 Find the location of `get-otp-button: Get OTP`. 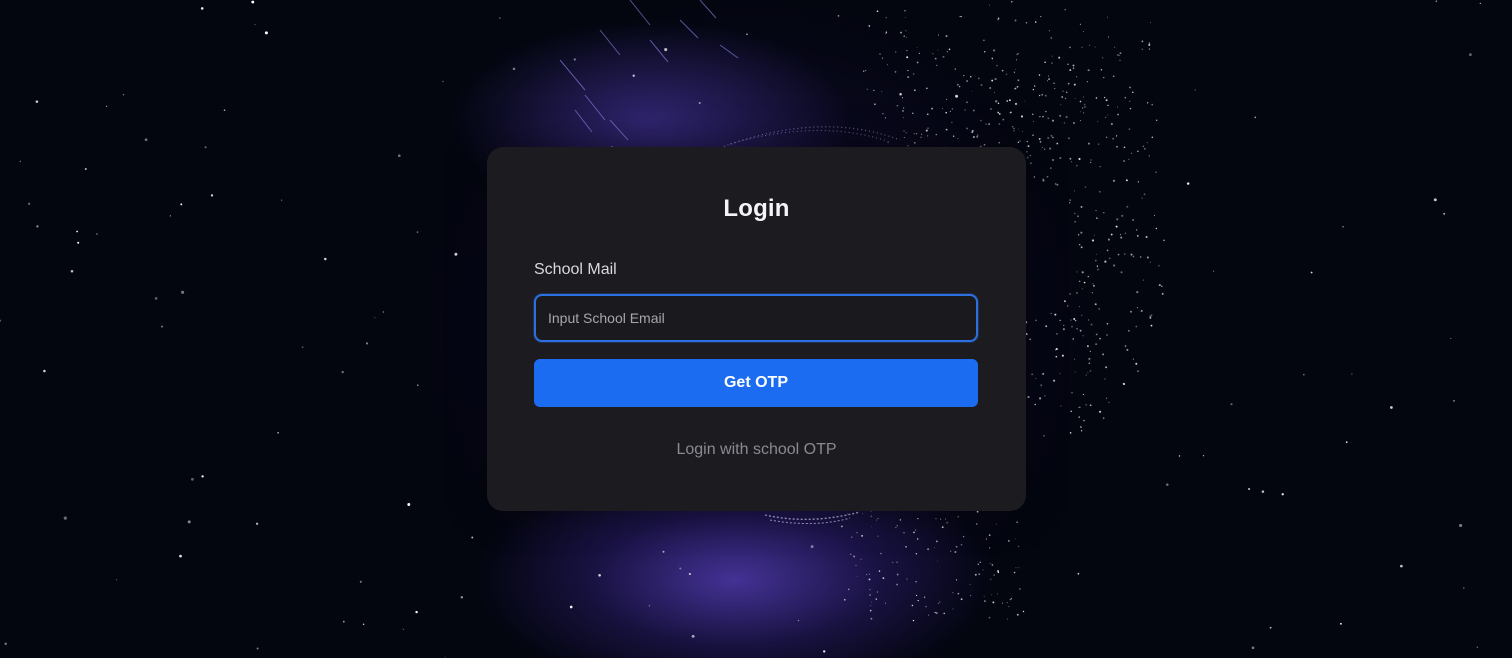

get-otp-button: Get OTP is located at coordinates (756, 383).